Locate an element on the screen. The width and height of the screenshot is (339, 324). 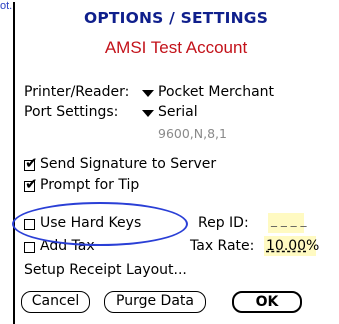
printer-dropdown-arrow-icon is located at coordinates (148, 93).